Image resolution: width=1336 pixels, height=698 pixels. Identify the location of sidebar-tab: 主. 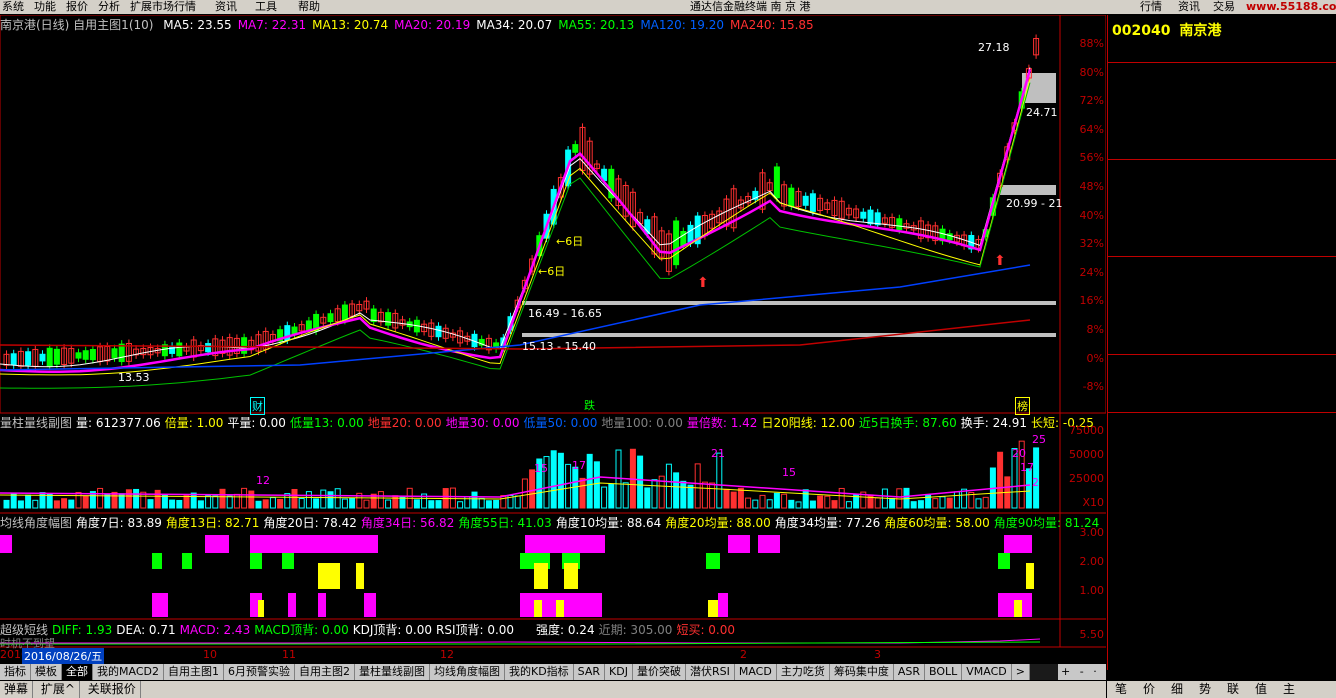
(1289, 689).